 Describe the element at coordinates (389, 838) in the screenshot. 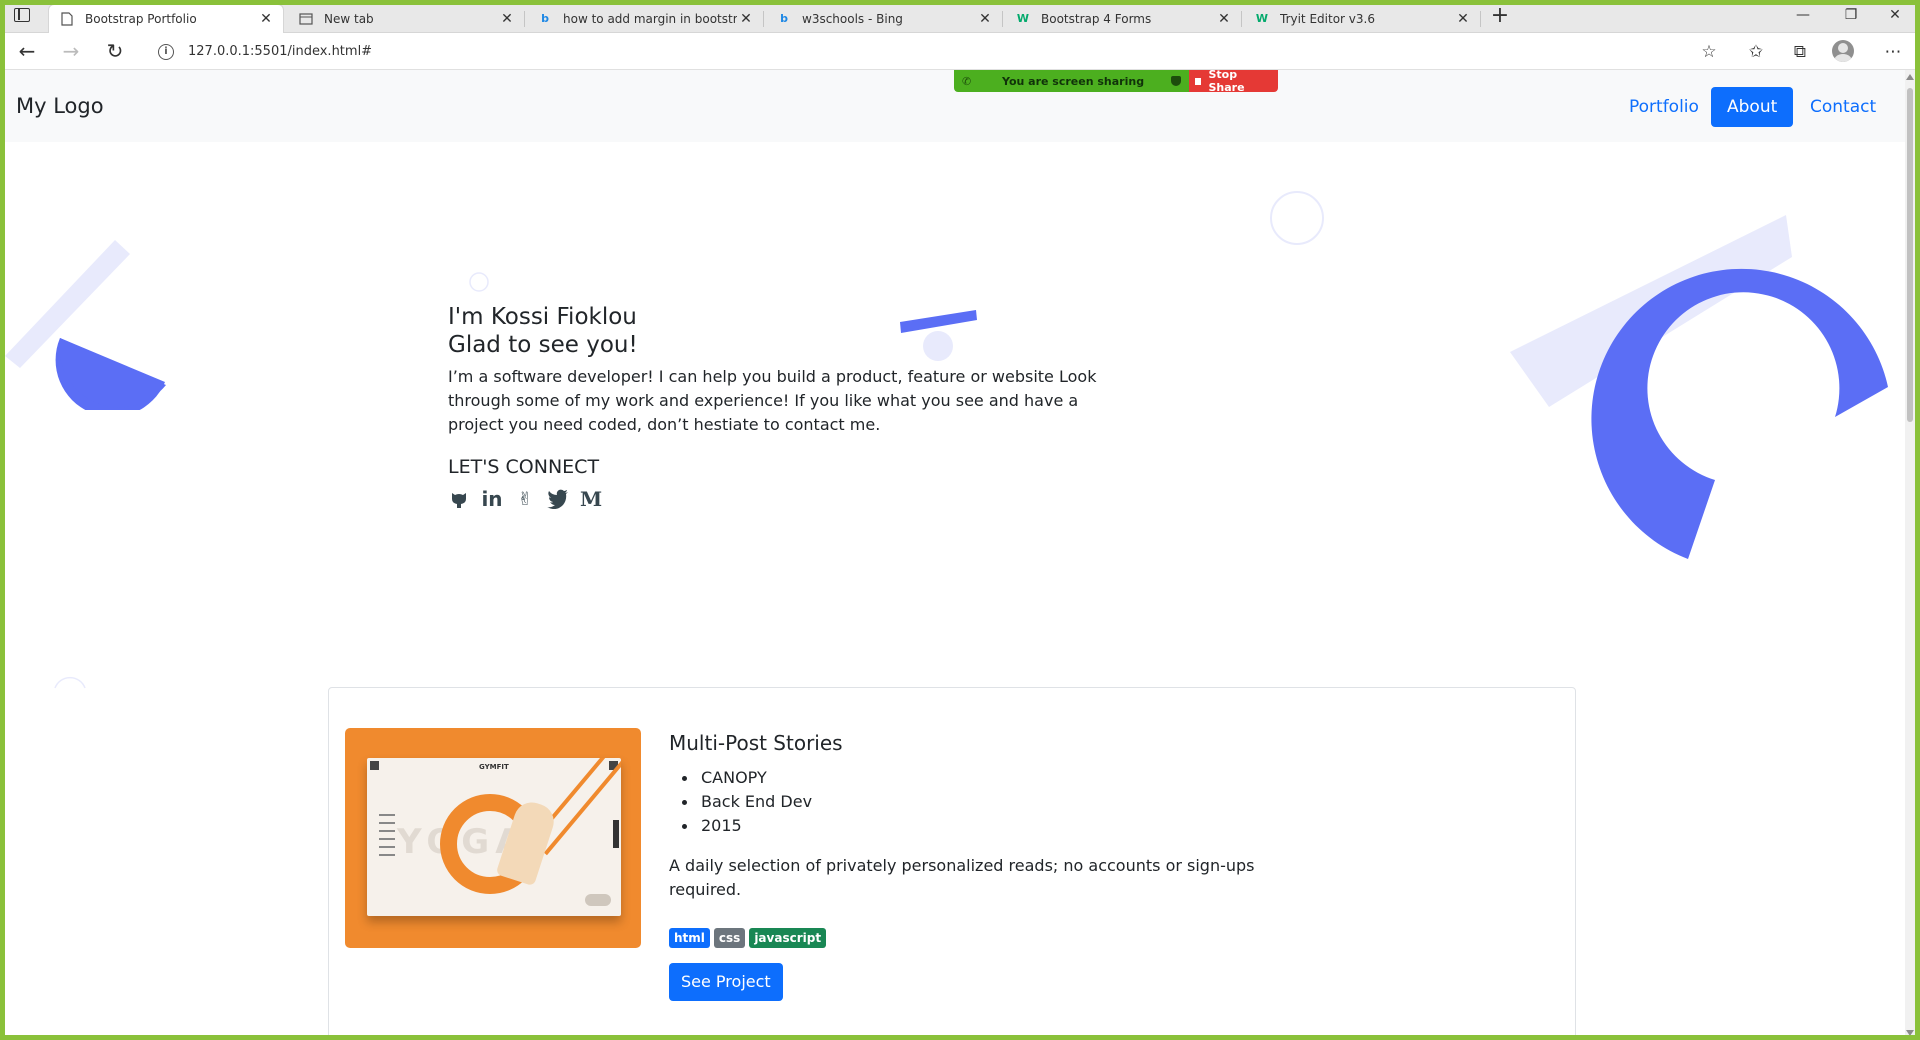

I see `thumbnail-side-menu` at that location.